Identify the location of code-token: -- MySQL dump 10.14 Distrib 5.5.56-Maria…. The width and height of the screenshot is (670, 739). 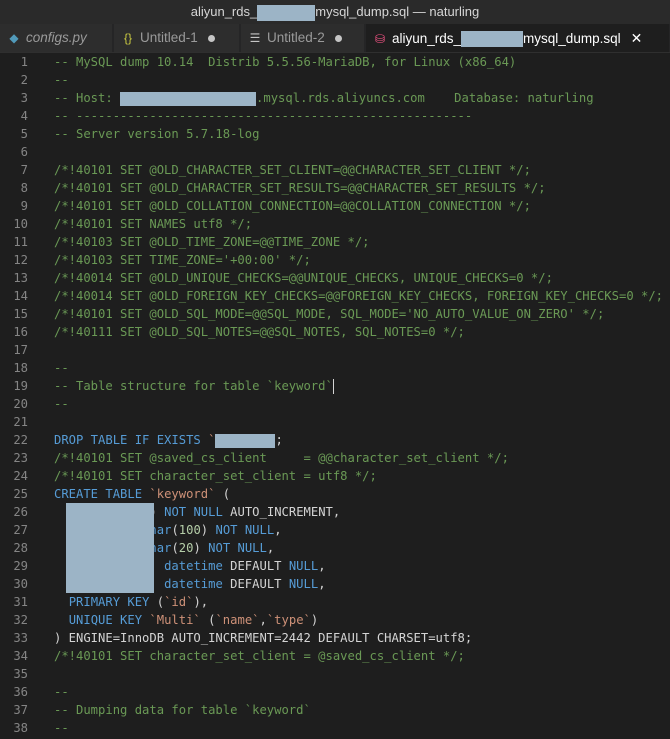
(285, 62).